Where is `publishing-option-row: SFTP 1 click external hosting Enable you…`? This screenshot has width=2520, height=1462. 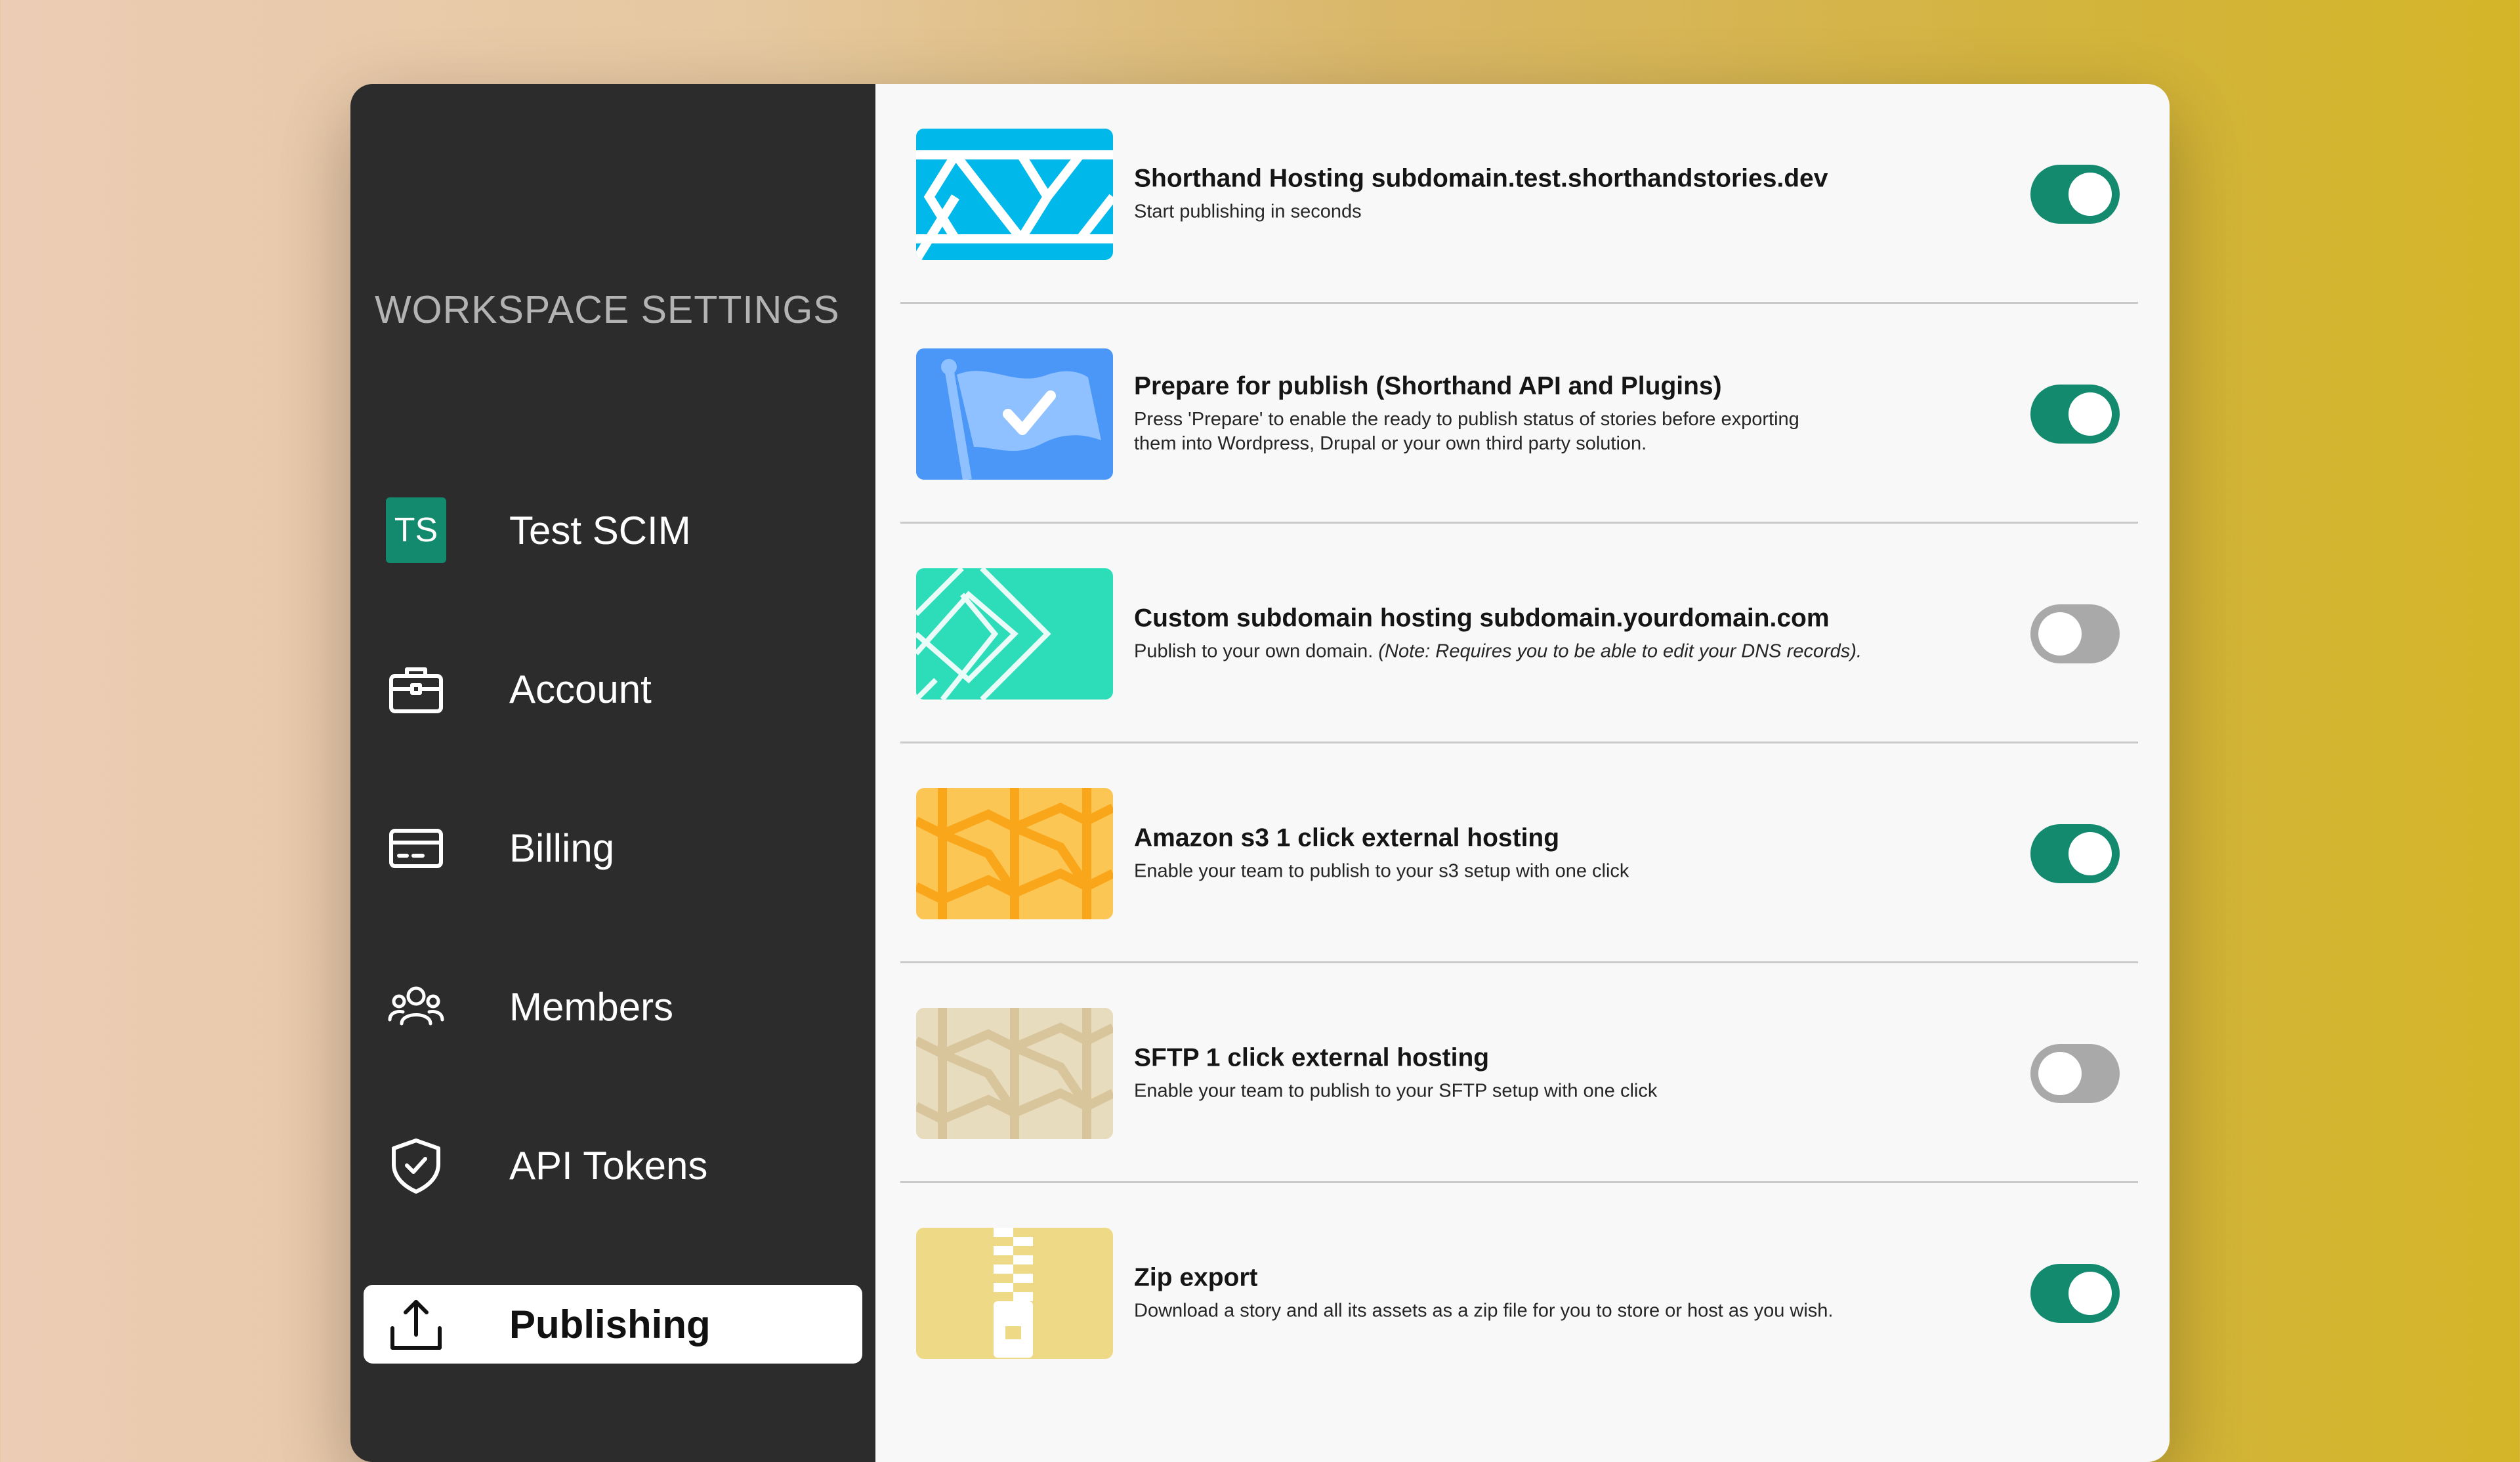
publishing-option-row: SFTP 1 click external hosting Enable you… is located at coordinates (1519, 1073).